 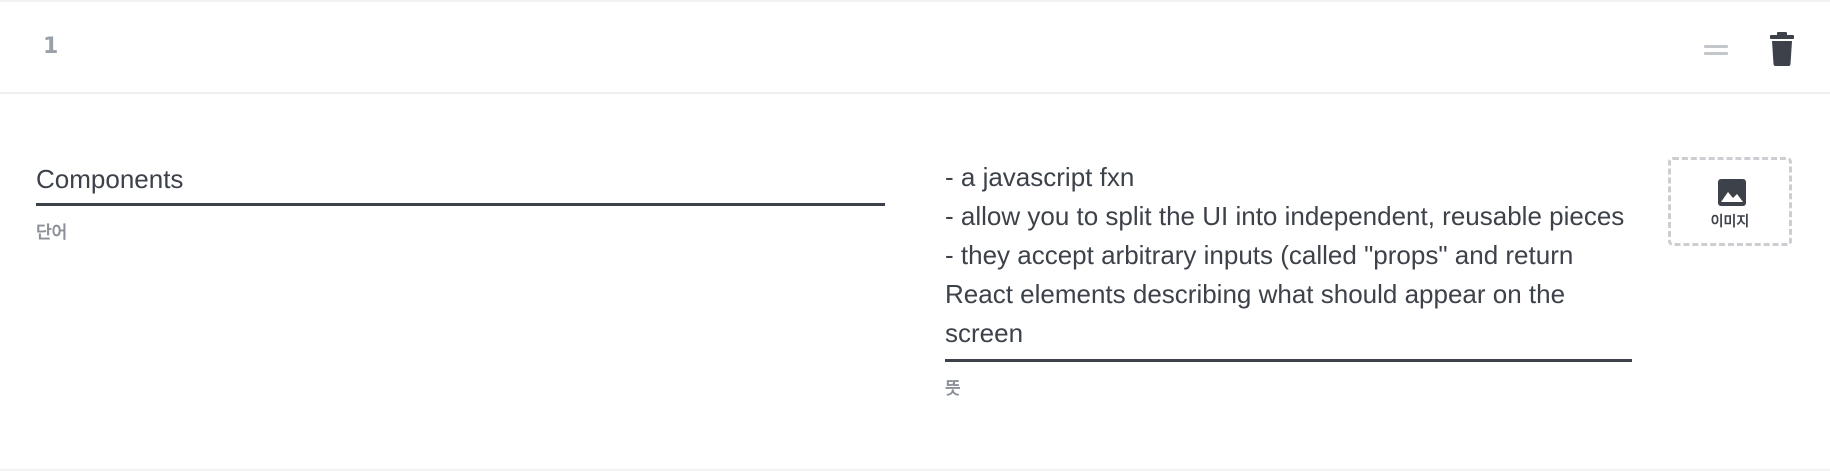 I want to click on term-input: Components, so click(x=460, y=179).